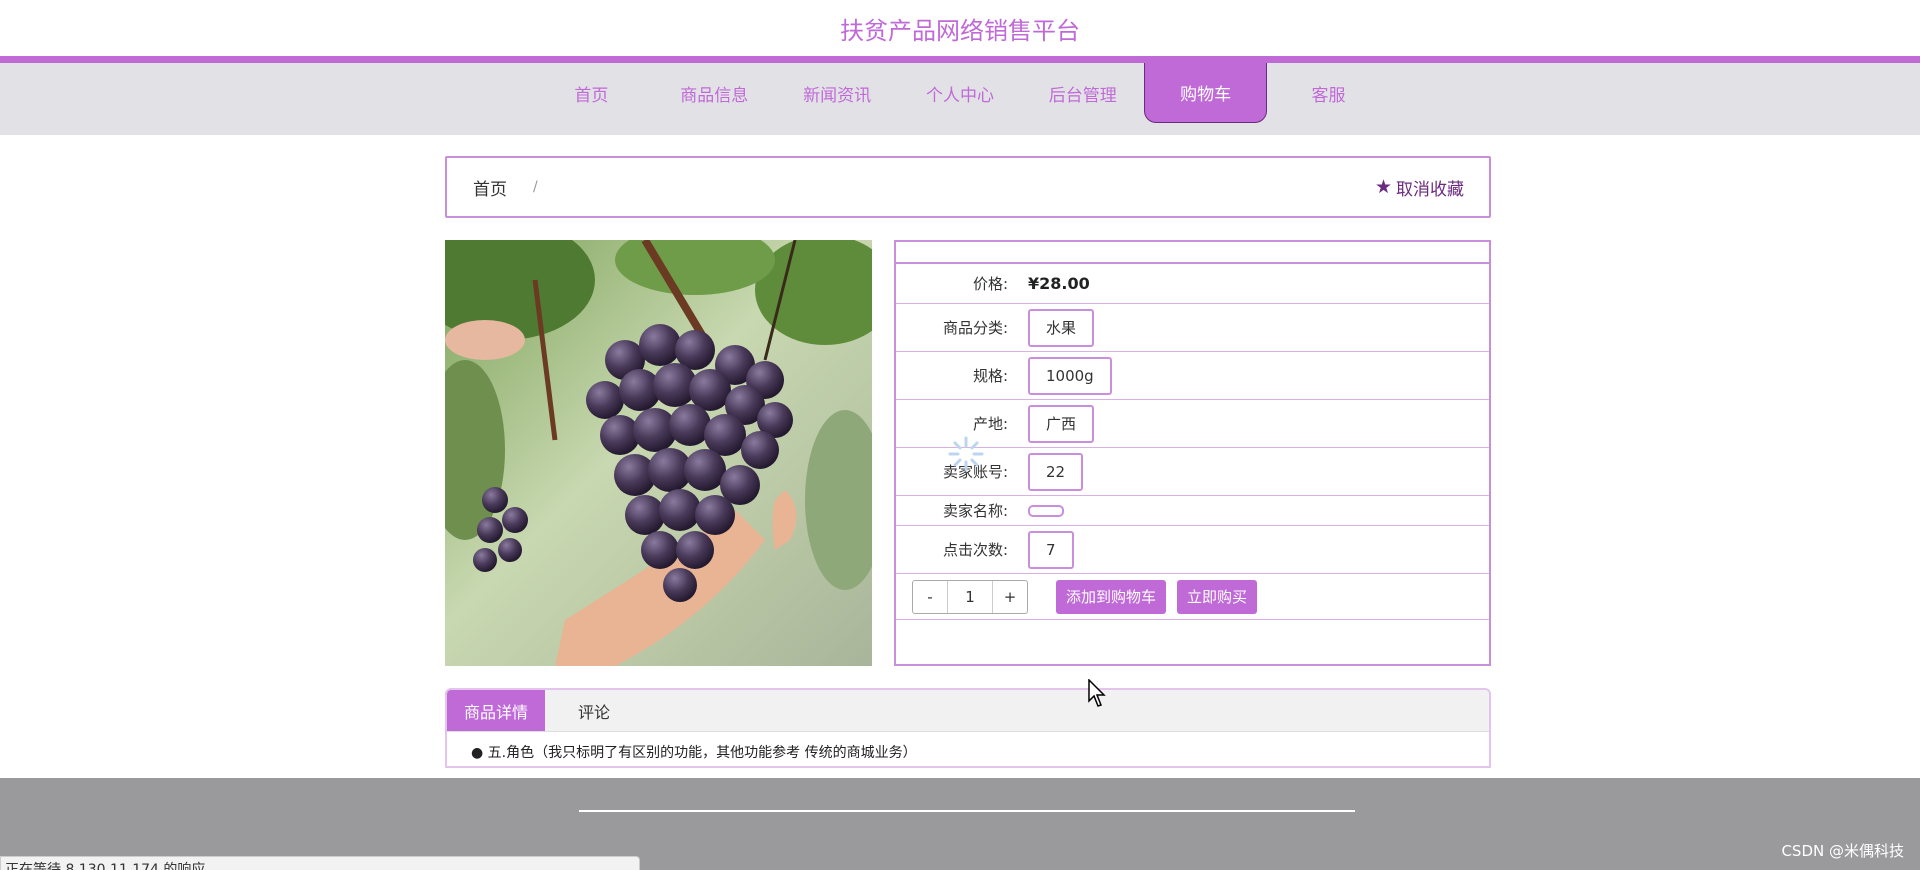 The height and width of the screenshot is (870, 1920). What do you see at coordinates (694, 753) in the screenshot?
I see `tab-content: ● 五.角色（我只标明了有区别的功能，其他功能参考 传统的商城业务）` at bounding box center [694, 753].